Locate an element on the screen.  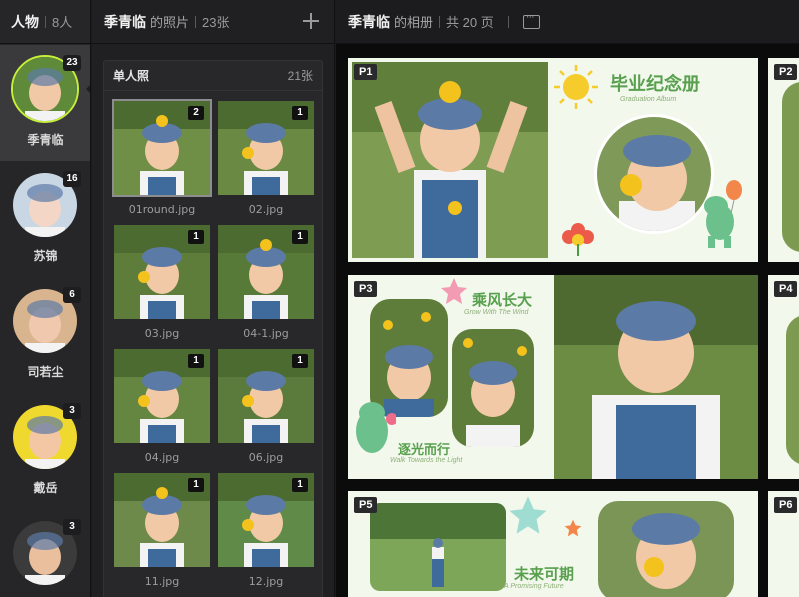
person-name: 苏锦 is located at coordinates (45, 256).